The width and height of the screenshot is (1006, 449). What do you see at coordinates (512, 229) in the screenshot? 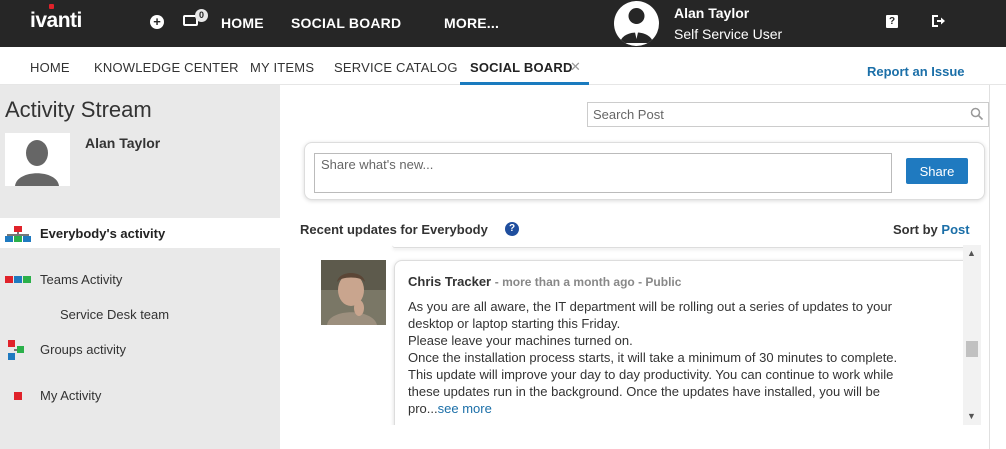
I see `help-circle-icon: ?` at bounding box center [512, 229].